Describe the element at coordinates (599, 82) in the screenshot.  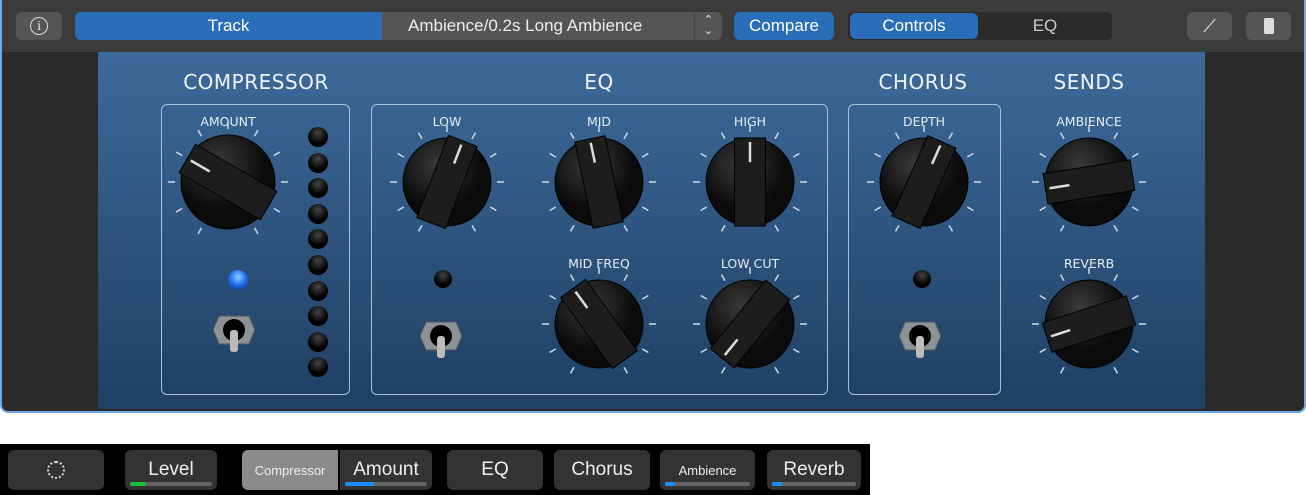
I see `eq-title: EQ` at that location.